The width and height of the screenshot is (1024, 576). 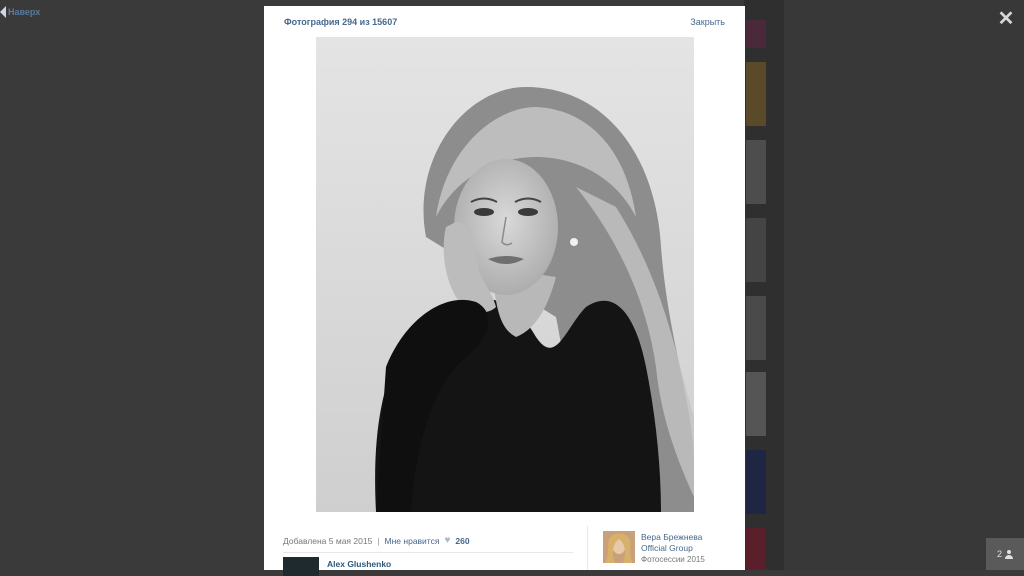 I want to click on comment-avatar, so click(x=301, y=566).